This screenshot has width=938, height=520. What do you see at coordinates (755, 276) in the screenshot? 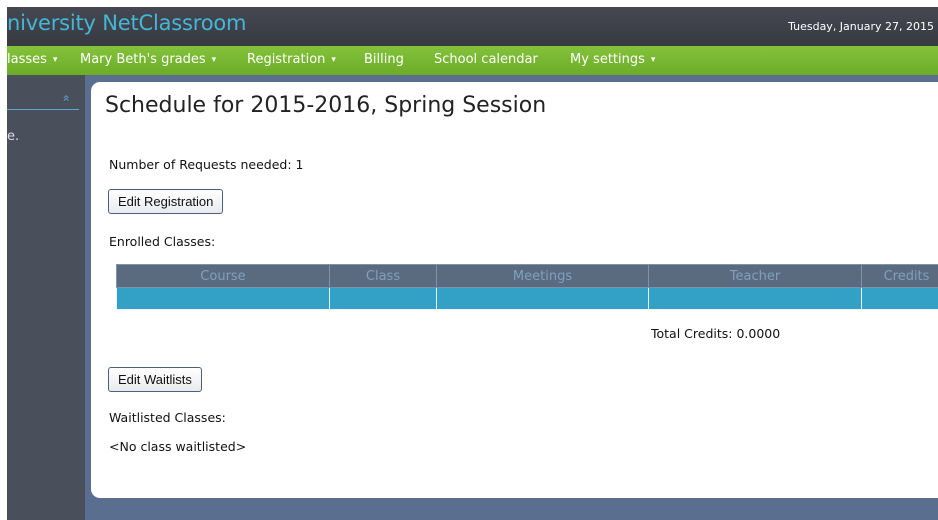
I see `column-header-teacher: Teacher` at bounding box center [755, 276].